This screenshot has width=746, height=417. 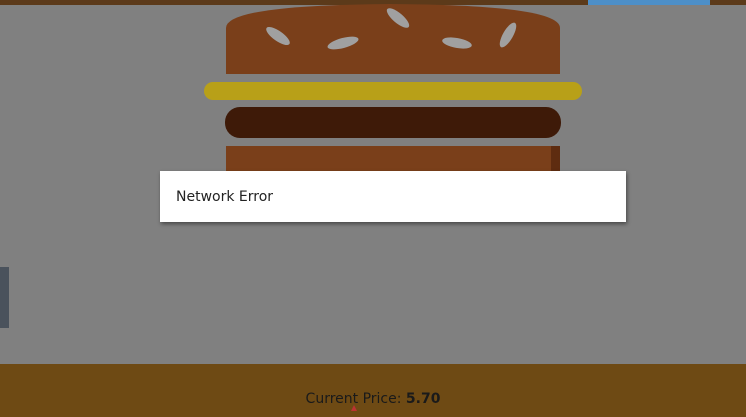 What do you see at coordinates (423, 399) in the screenshot?
I see `price-value: 5.70` at bounding box center [423, 399].